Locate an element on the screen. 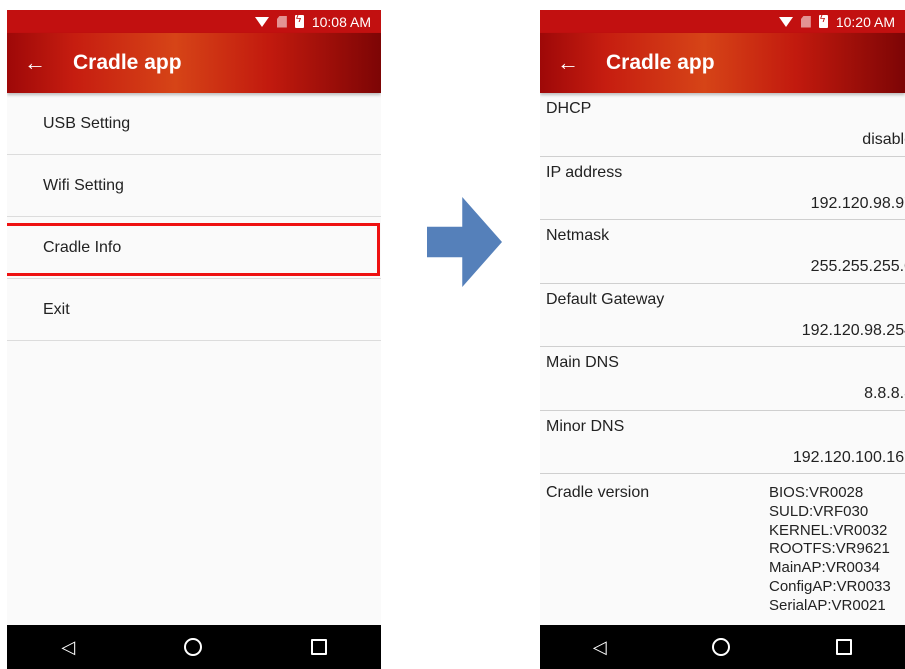 Image resolution: width=905 pixels, height=669 pixels. menu-item-exit: Exit is located at coordinates (194, 310).